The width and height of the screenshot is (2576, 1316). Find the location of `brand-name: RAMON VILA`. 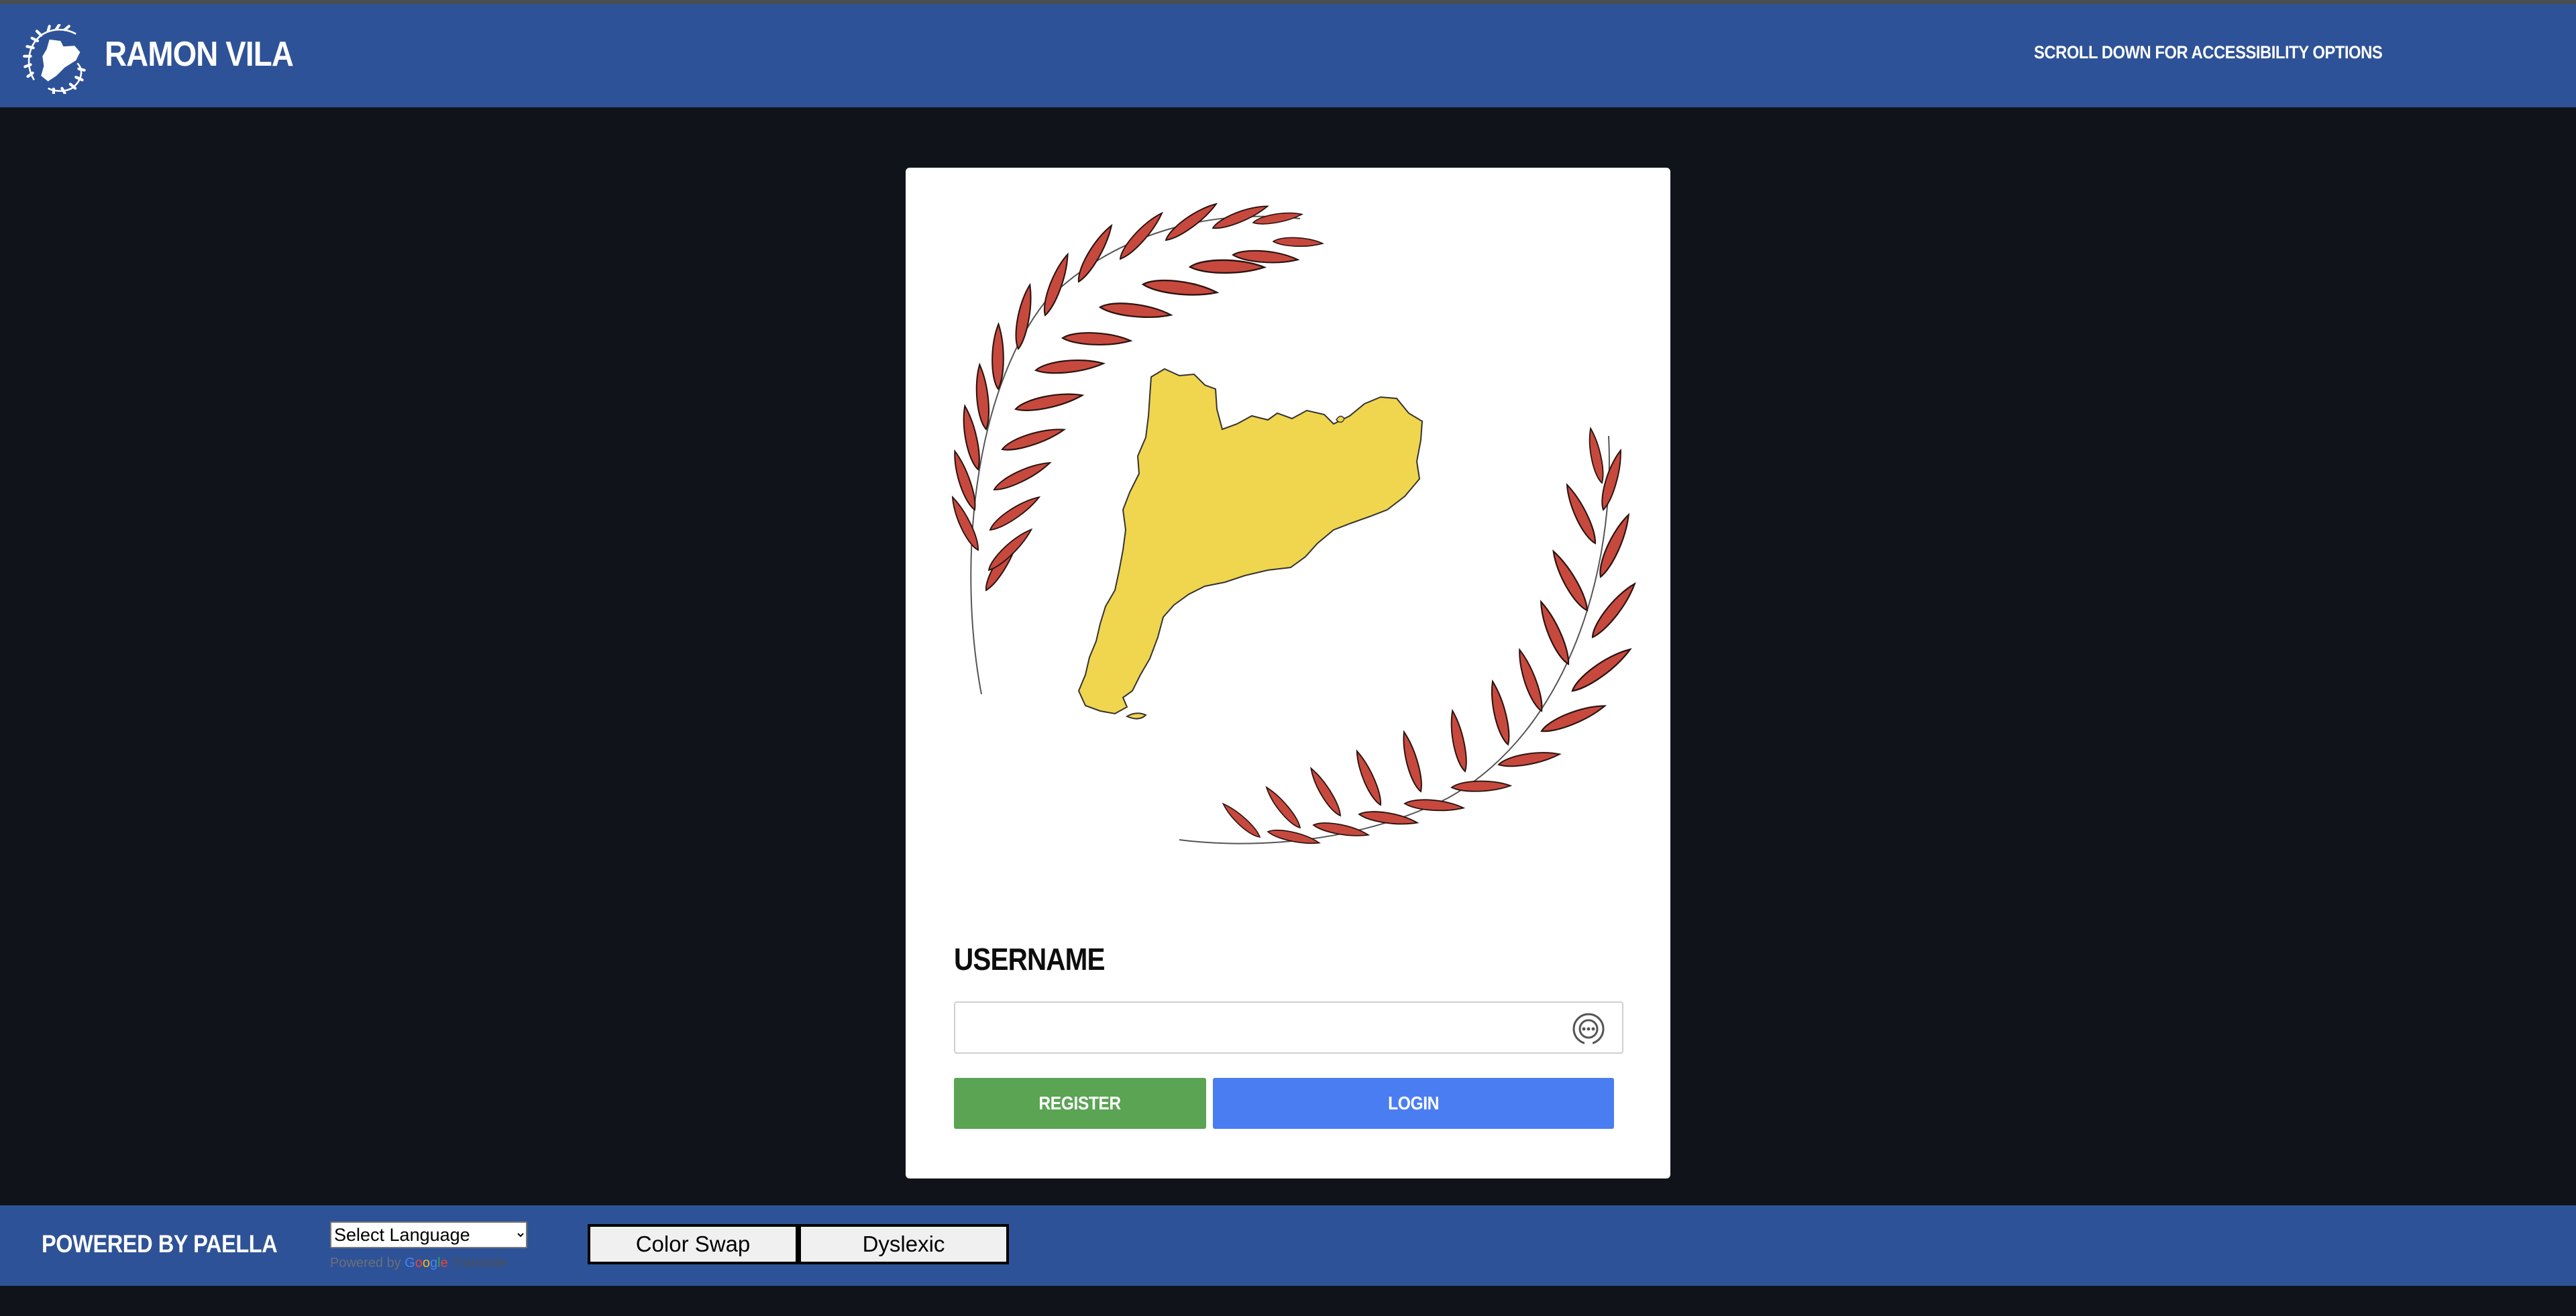

brand-name: RAMON VILA is located at coordinates (199, 54).